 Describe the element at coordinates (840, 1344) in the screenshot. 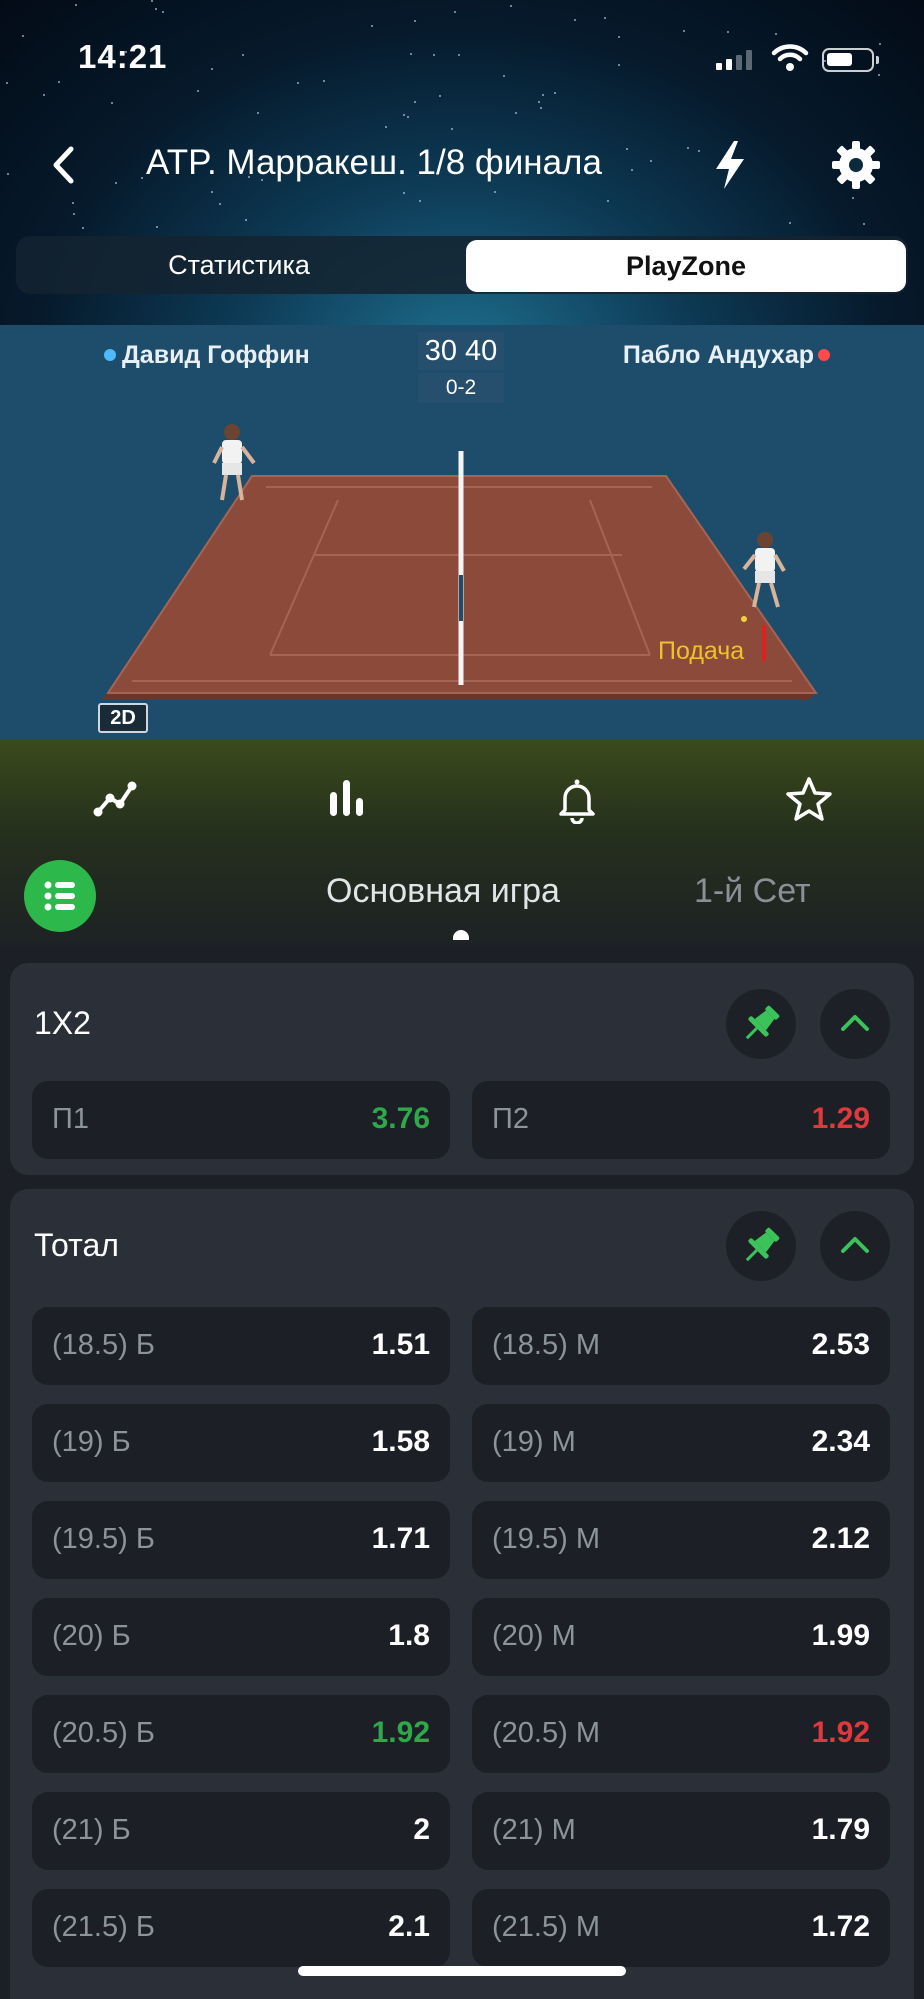

I see `odds-value: 2.53` at that location.